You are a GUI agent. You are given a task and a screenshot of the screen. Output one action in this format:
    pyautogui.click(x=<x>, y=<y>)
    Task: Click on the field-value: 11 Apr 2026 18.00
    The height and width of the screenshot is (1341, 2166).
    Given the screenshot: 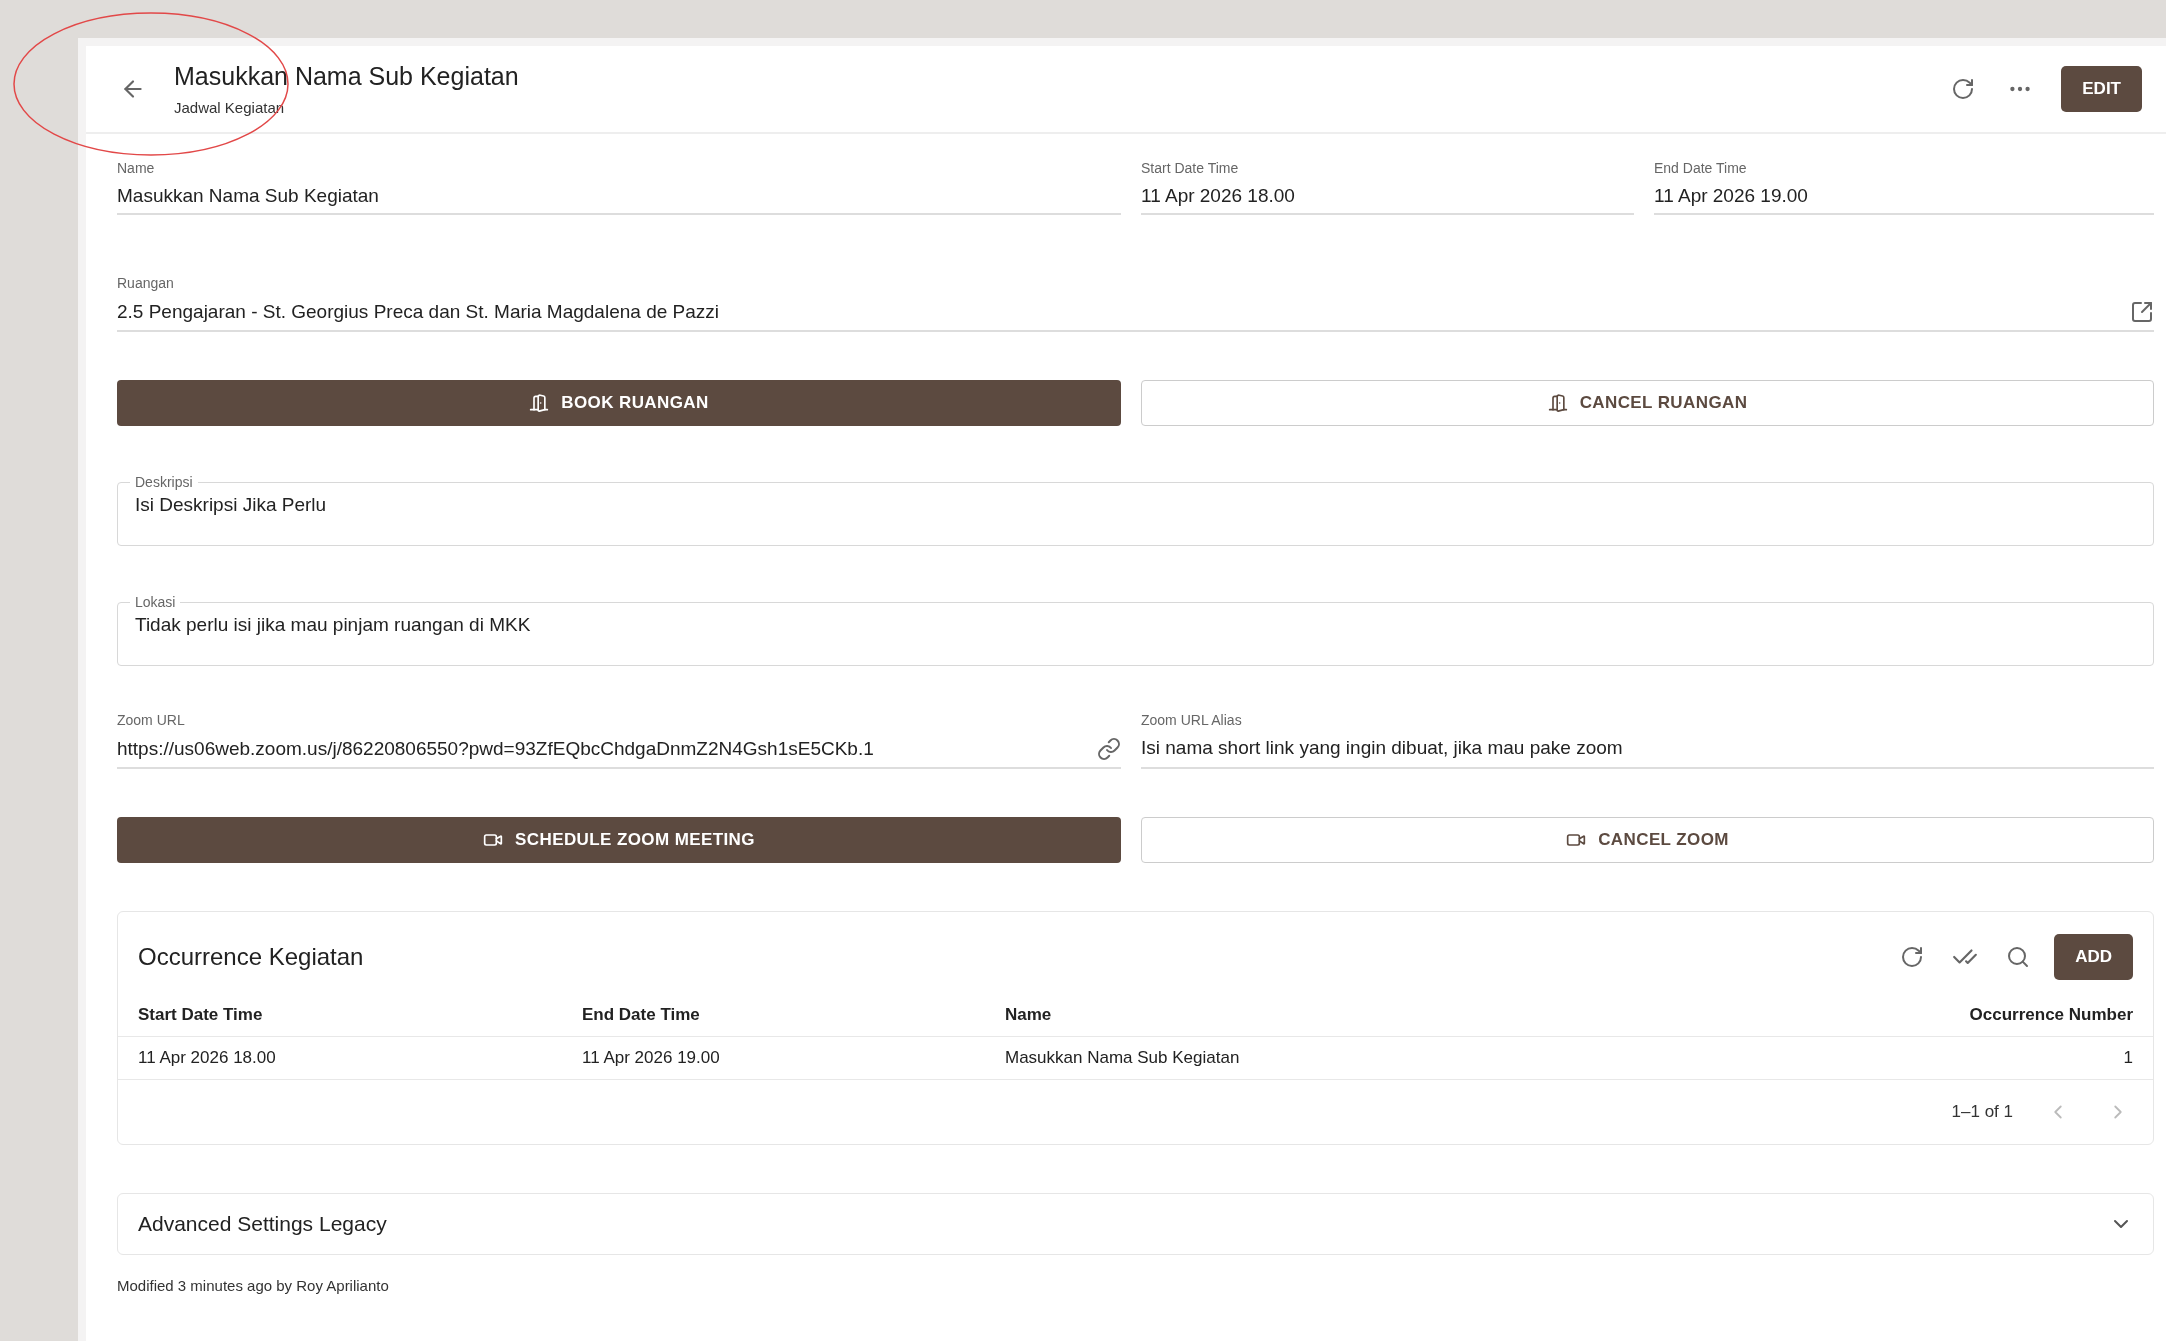 What is the action you would take?
    pyautogui.click(x=1218, y=196)
    